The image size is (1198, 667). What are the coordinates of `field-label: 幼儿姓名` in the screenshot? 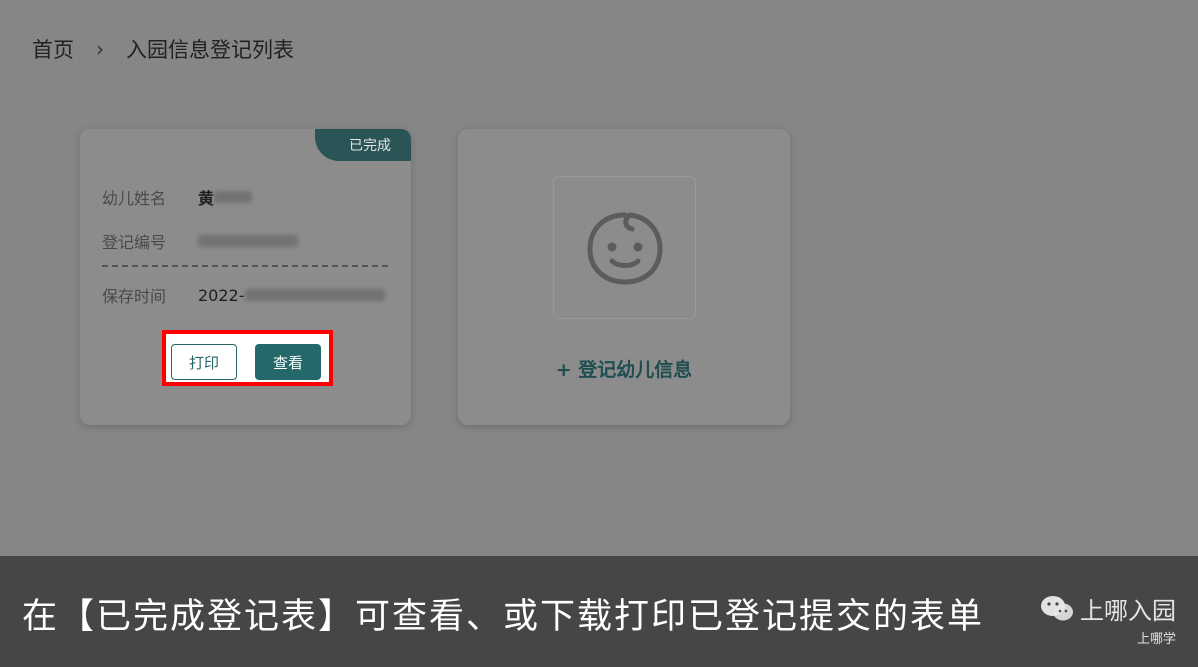 It's located at (134, 198).